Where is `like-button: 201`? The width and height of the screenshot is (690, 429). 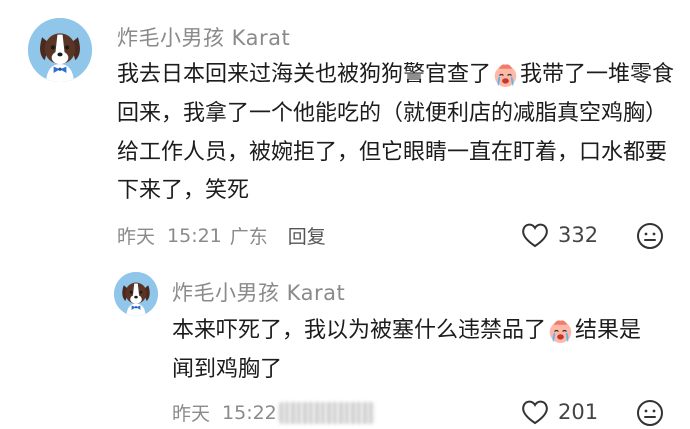 like-button: 201 is located at coordinates (559, 412).